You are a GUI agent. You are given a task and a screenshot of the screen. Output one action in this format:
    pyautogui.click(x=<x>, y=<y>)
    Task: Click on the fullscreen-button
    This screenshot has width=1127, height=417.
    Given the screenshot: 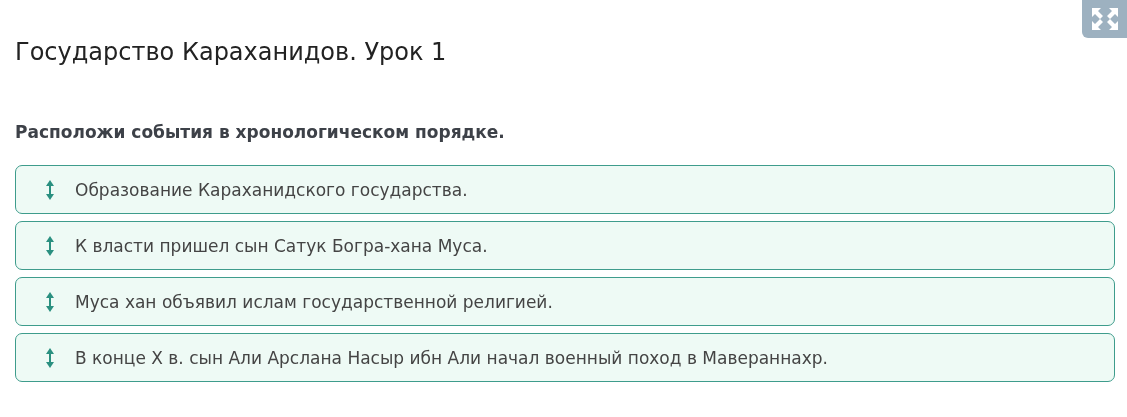 What is the action you would take?
    pyautogui.click(x=1104, y=19)
    